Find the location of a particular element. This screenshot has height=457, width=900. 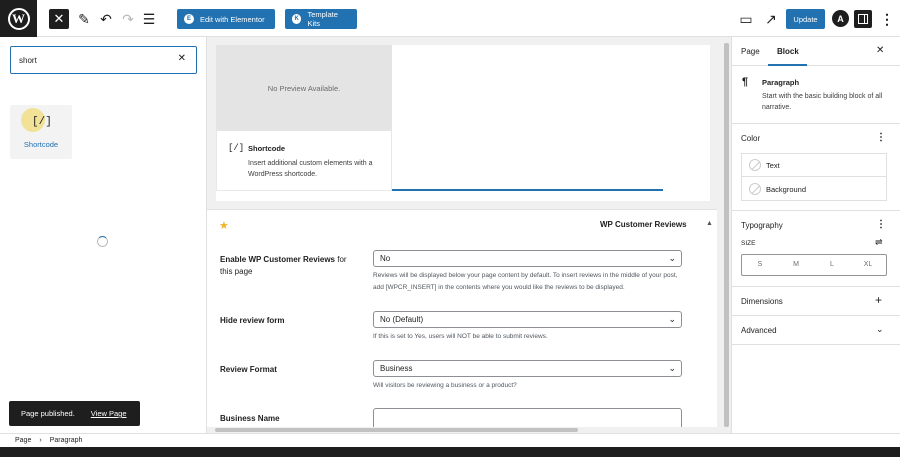

template-kits-button: K Template Kits is located at coordinates (321, 19).